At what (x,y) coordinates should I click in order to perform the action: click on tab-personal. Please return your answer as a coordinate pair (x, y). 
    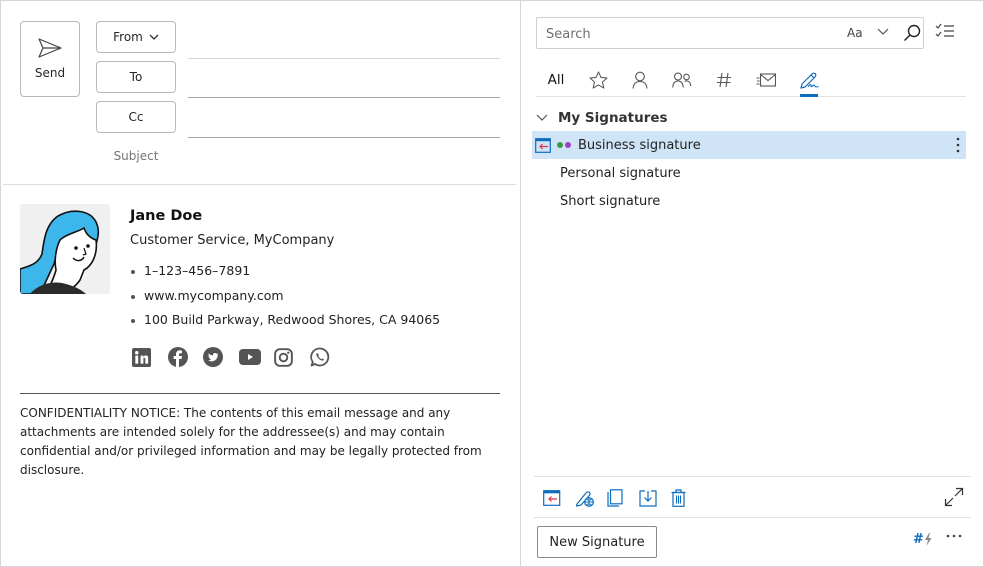
    Looking at the image, I should click on (640, 80).